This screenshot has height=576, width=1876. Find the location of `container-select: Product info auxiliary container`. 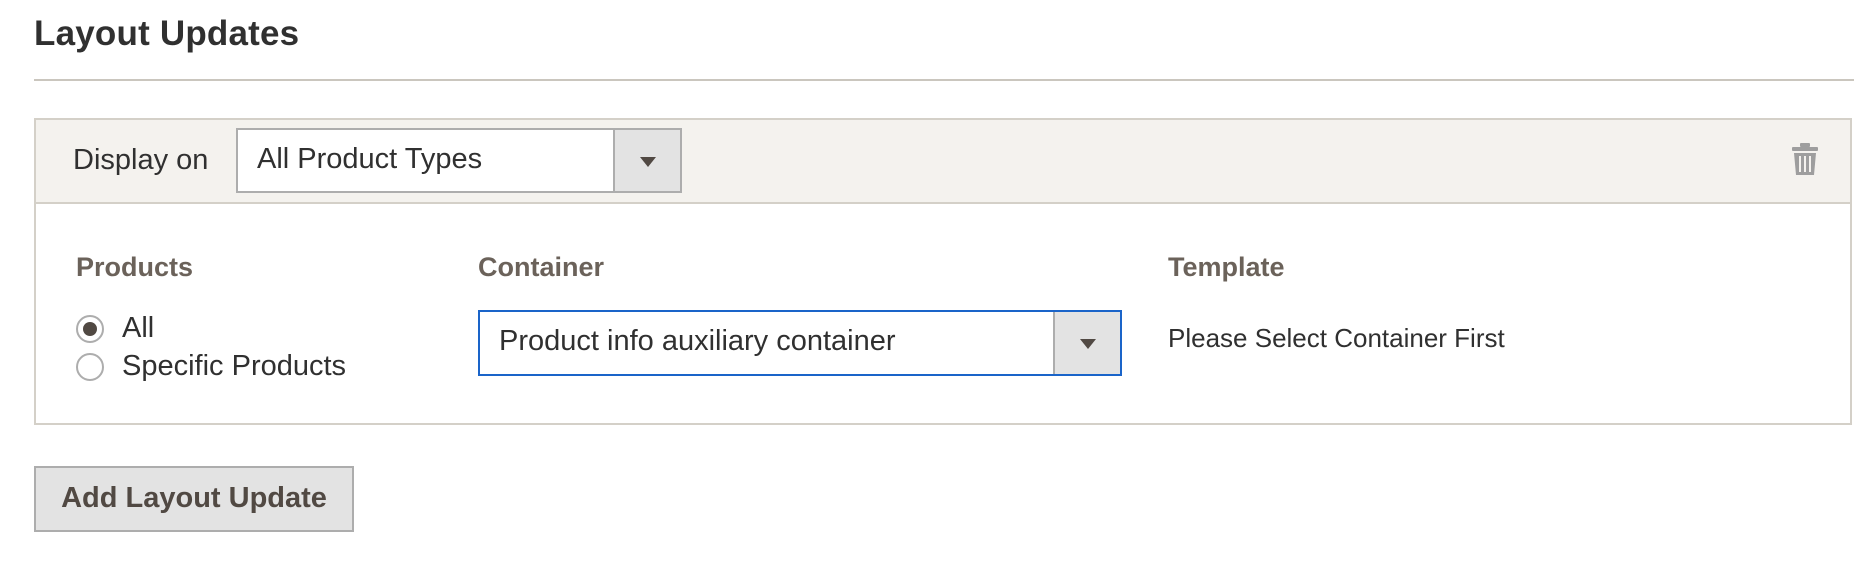

container-select: Product info auxiliary container is located at coordinates (800, 343).